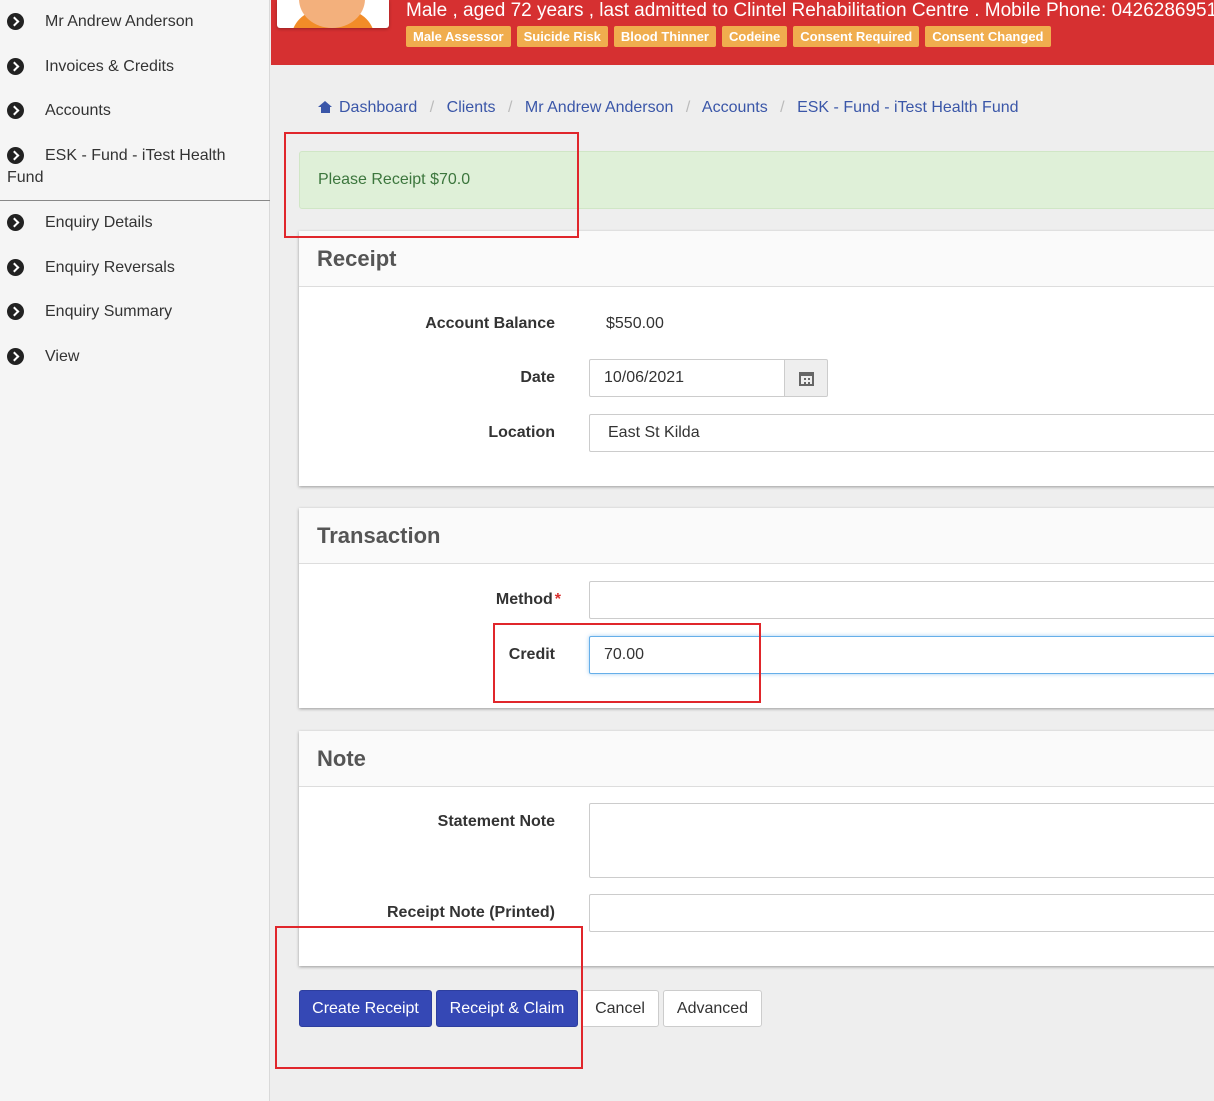  What do you see at coordinates (620, 1008) in the screenshot?
I see `cancel-button: Cancel` at bounding box center [620, 1008].